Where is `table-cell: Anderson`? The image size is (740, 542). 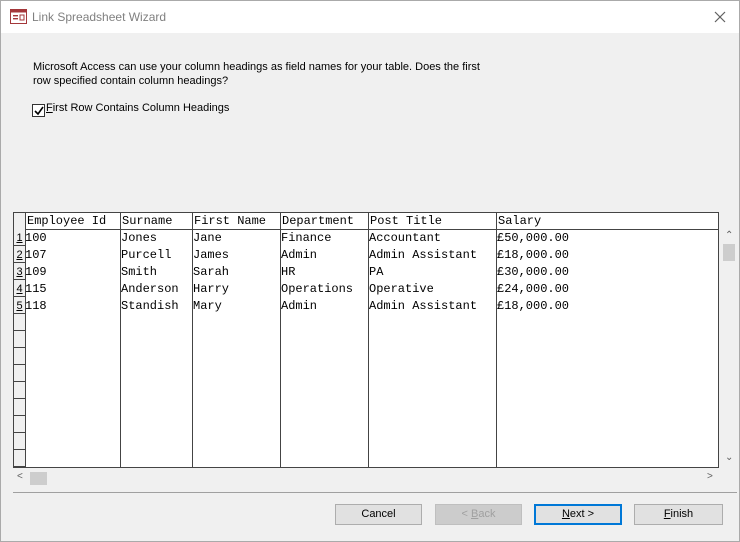
table-cell: Anderson is located at coordinates (150, 289).